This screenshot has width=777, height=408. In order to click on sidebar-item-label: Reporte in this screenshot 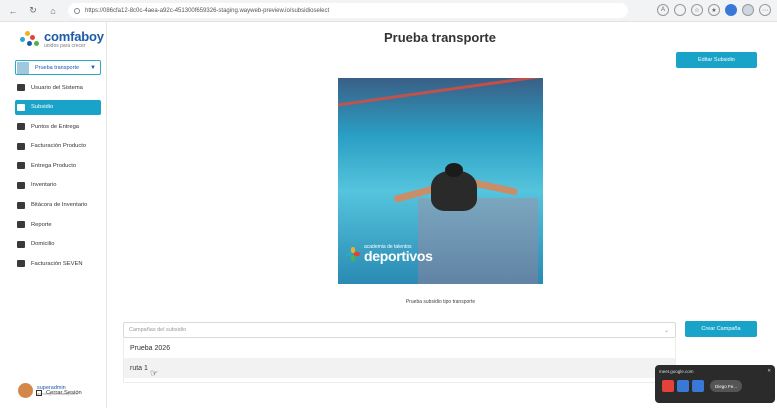, I will do `click(41, 224)`.